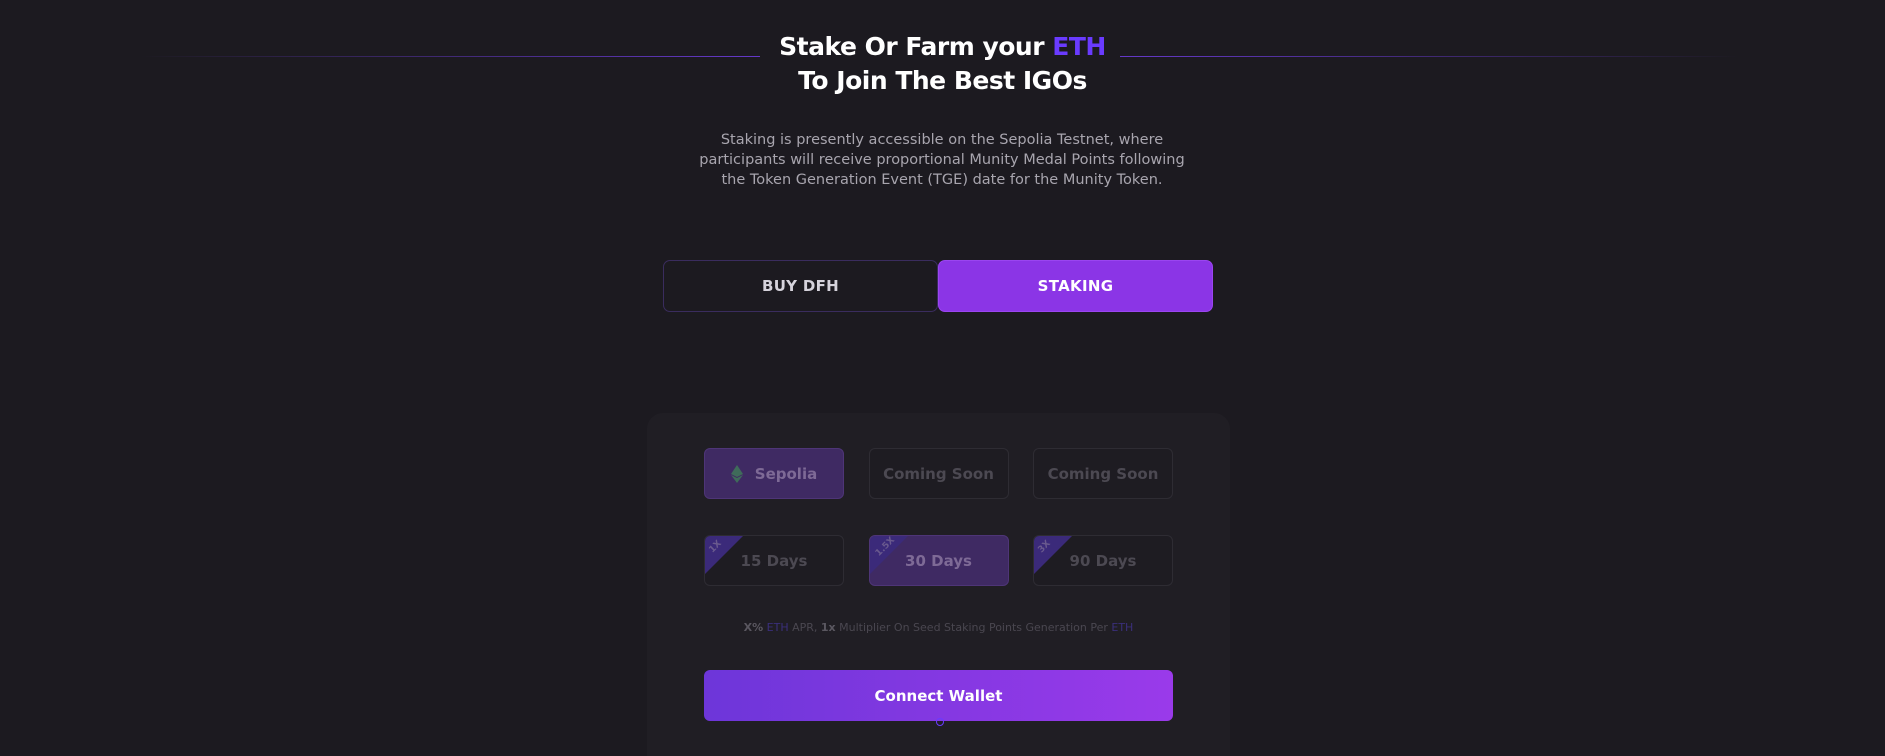  What do you see at coordinates (916, 46) in the screenshot?
I see `hero-title-prefix: Stake Or Farm your` at bounding box center [916, 46].